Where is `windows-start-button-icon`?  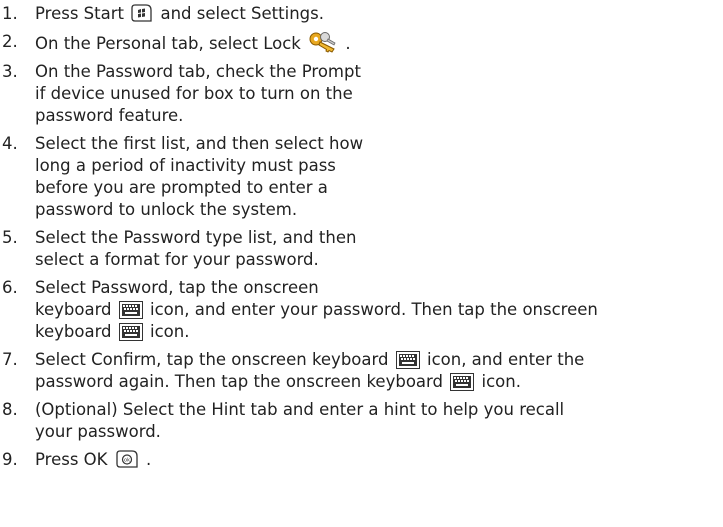 windows-start-button-icon is located at coordinates (142, 13).